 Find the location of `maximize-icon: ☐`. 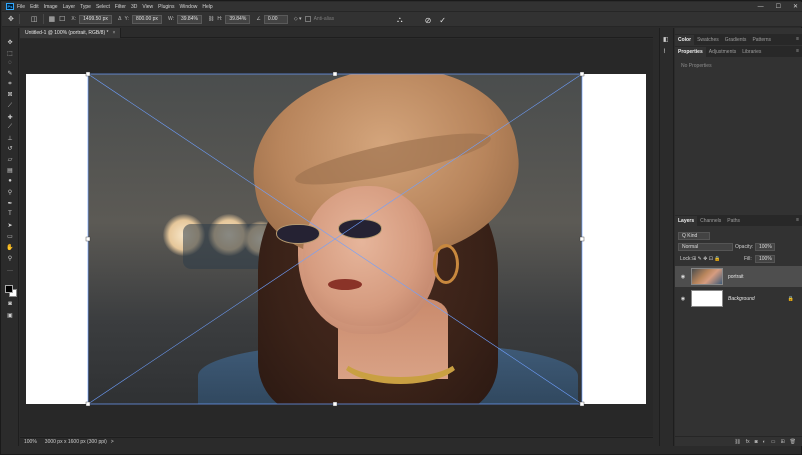

maximize-icon: ☐ is located at coordinates (778, 6).